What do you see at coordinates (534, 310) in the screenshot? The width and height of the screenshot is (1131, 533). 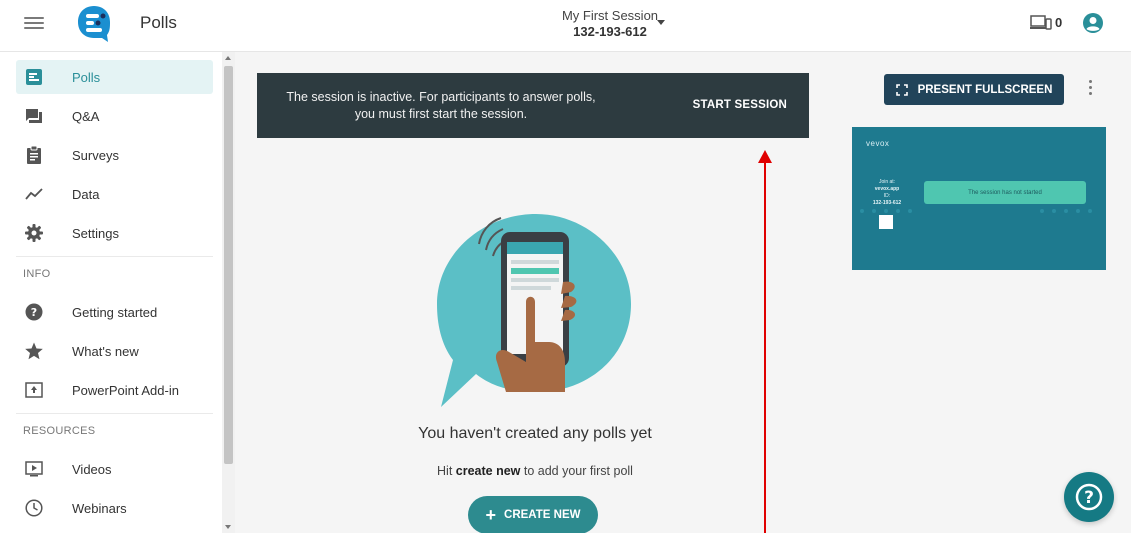 I see `phone-illustration` at bounding box center [534, 310].